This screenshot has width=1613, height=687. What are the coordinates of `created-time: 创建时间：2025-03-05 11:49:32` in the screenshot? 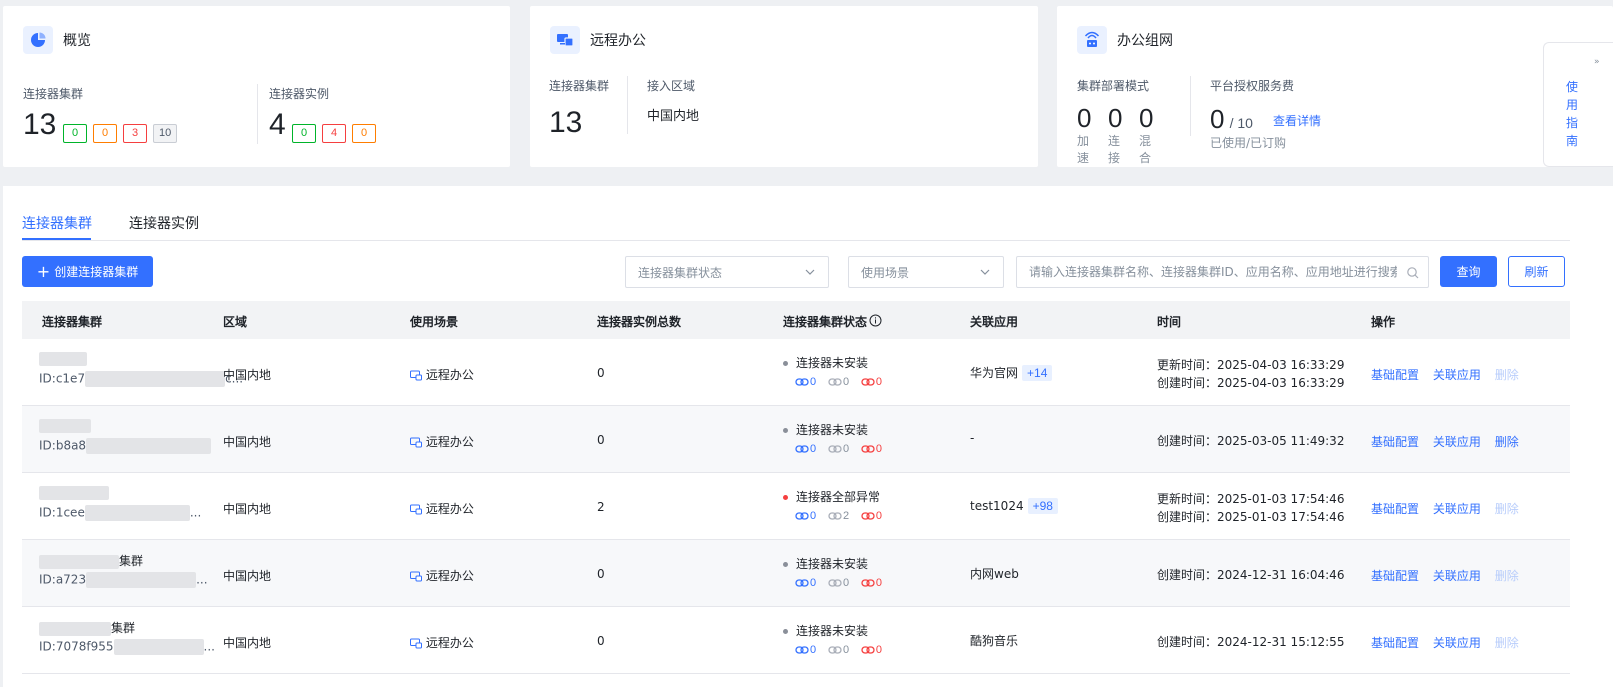 It's located at (1251, 441).